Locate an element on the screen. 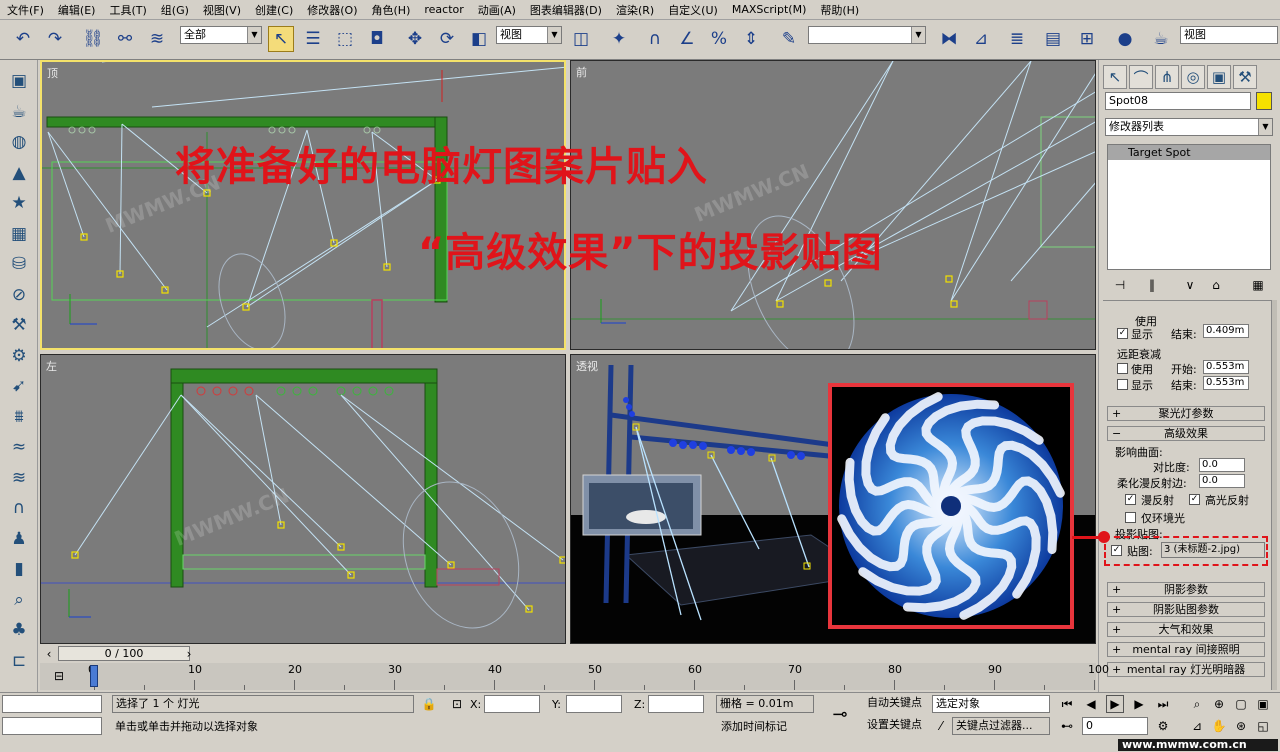  rollout-spotlight-params: + 聚光灯参数 is located at coordinates (1186, 413).